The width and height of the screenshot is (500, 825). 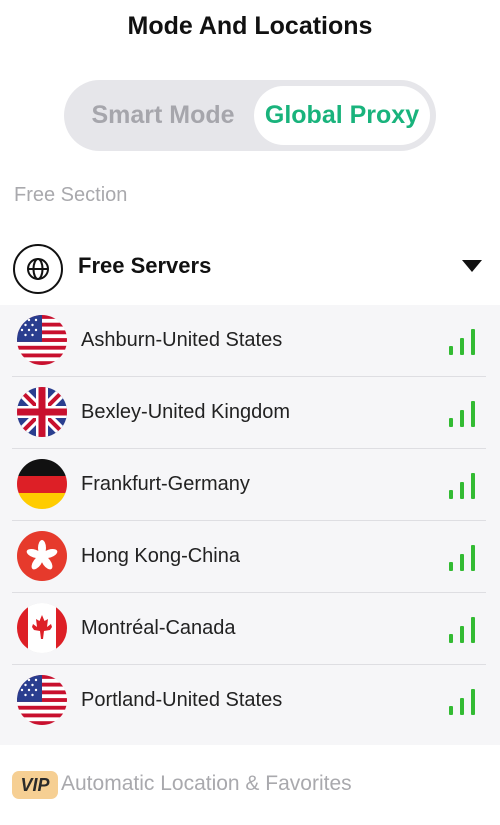 What do you see at coordinates (145, 265) in the screenshot?
I see `free-servers-title: Free Servers` at bounding box center [145, 265].